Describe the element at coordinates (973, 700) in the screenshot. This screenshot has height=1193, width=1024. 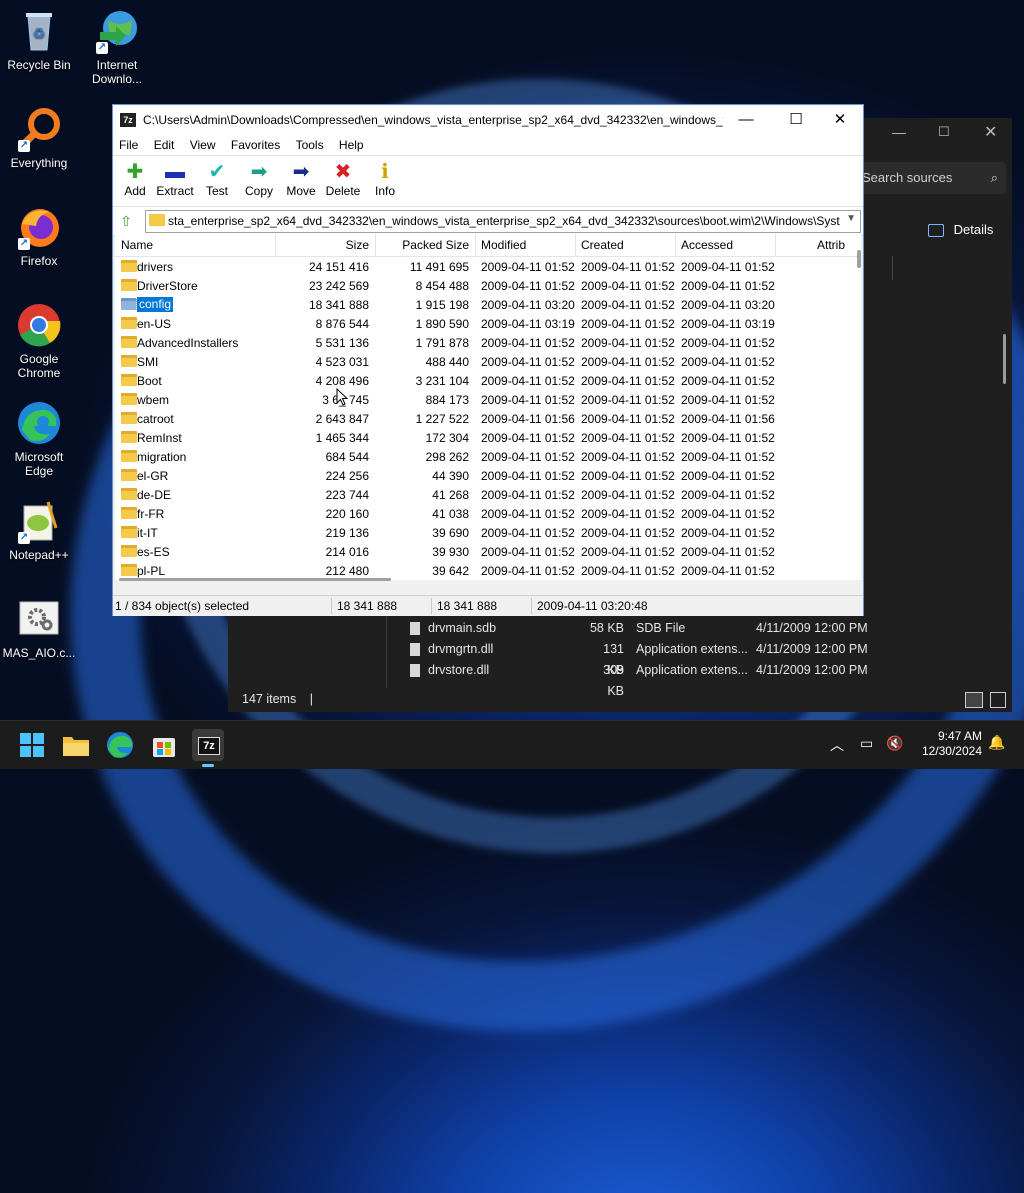
I see `list-view-icon` at that location.